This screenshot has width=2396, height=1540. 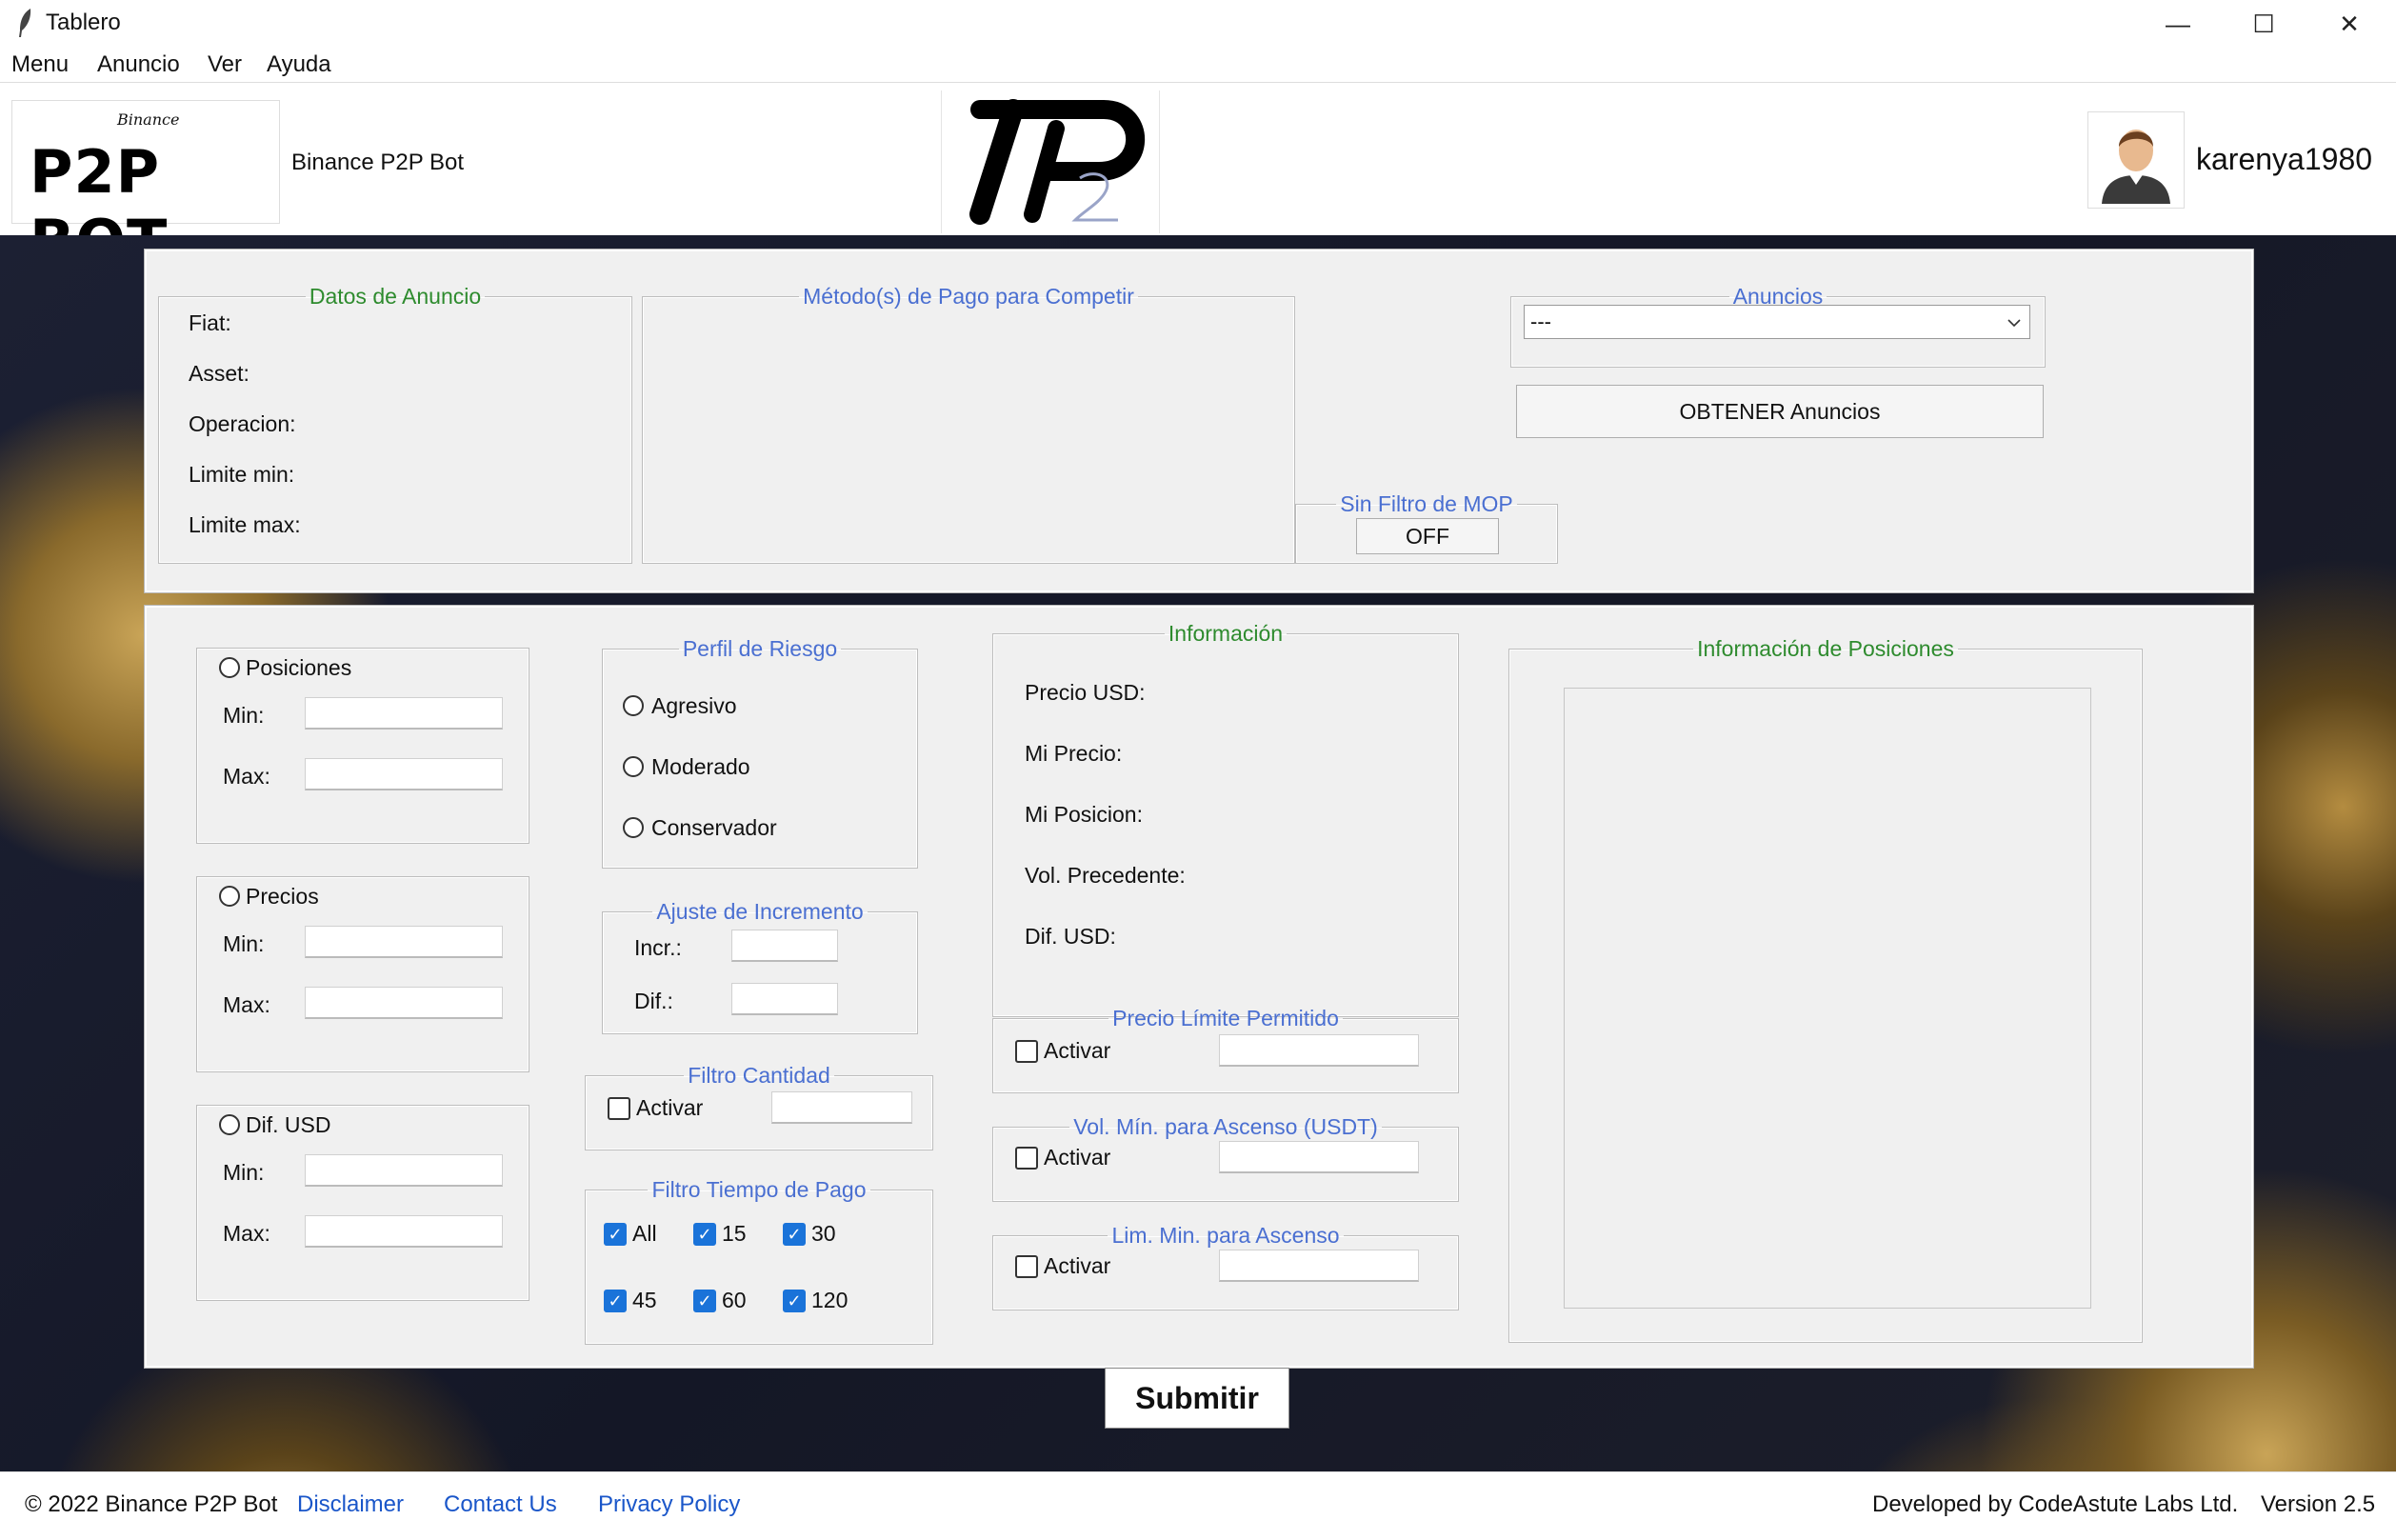 I want to click on info-posiciones-legend: Información de Posiciones, so click(x=1826, y=648).